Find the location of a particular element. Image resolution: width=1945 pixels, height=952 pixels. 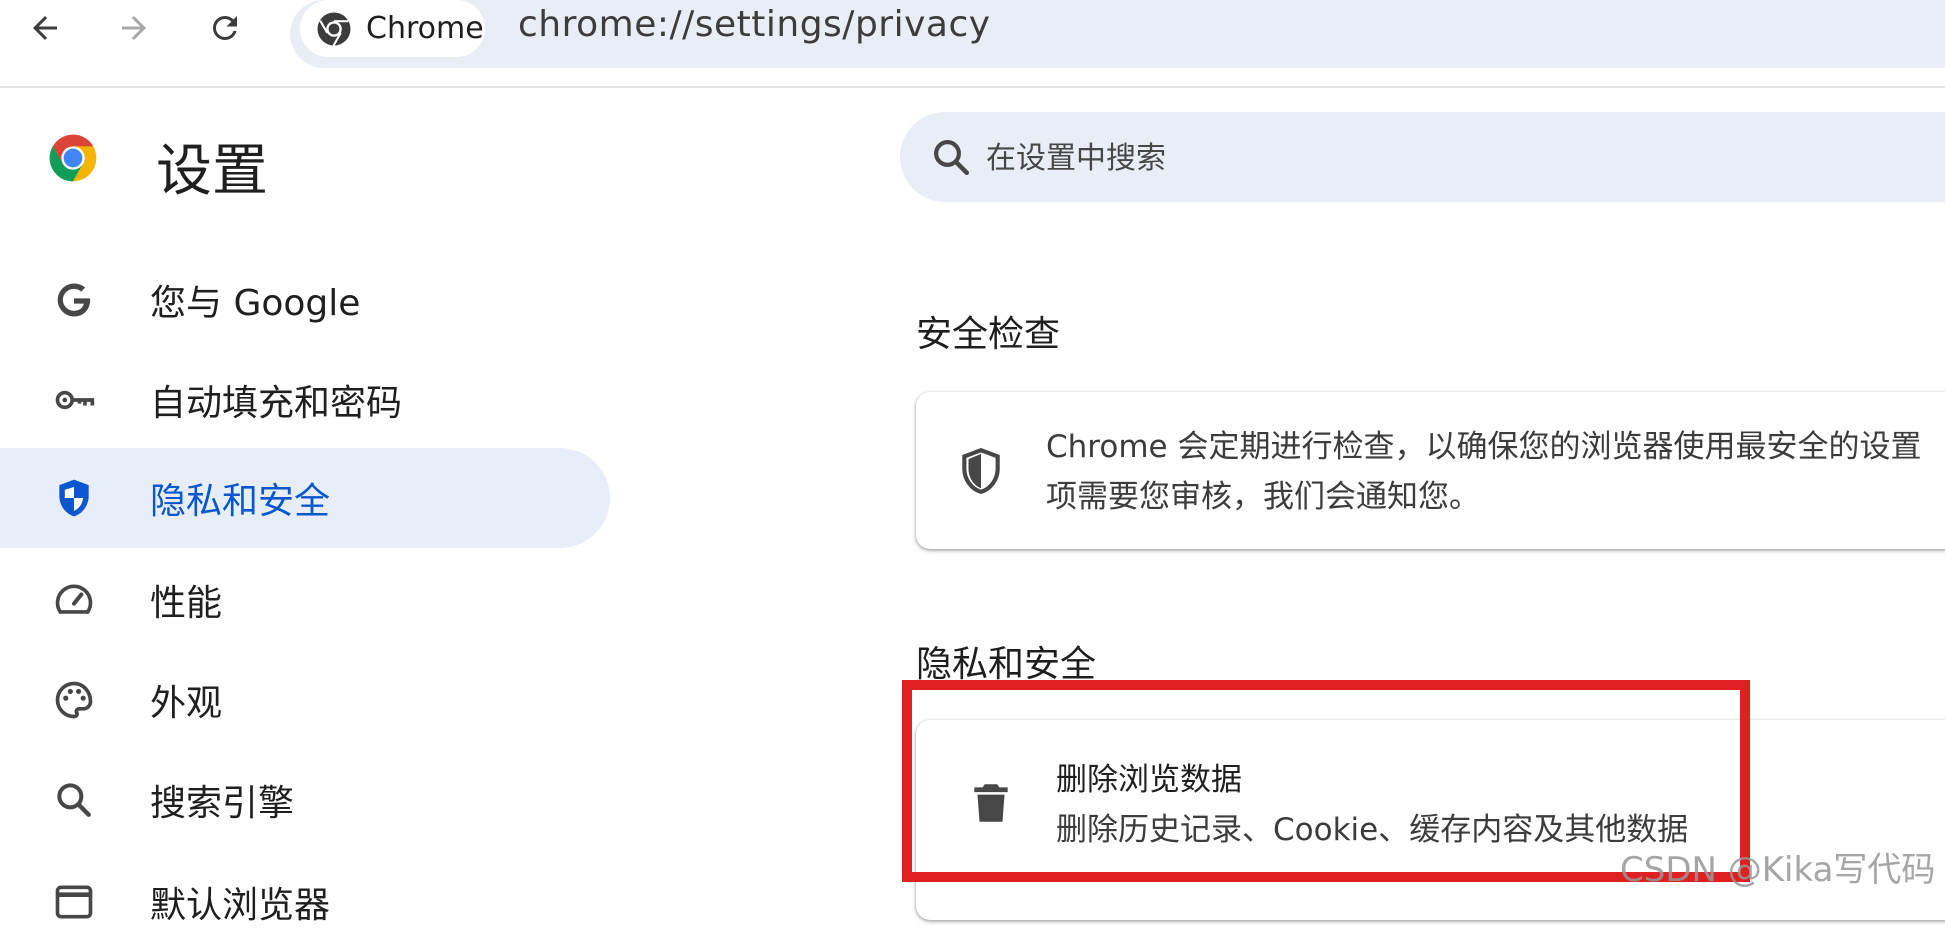

safety-check-text-line1: Chrome 会定期进行检查，以确保您的浏览器使用最安全的设置 is located at coordinates (1484, 447).